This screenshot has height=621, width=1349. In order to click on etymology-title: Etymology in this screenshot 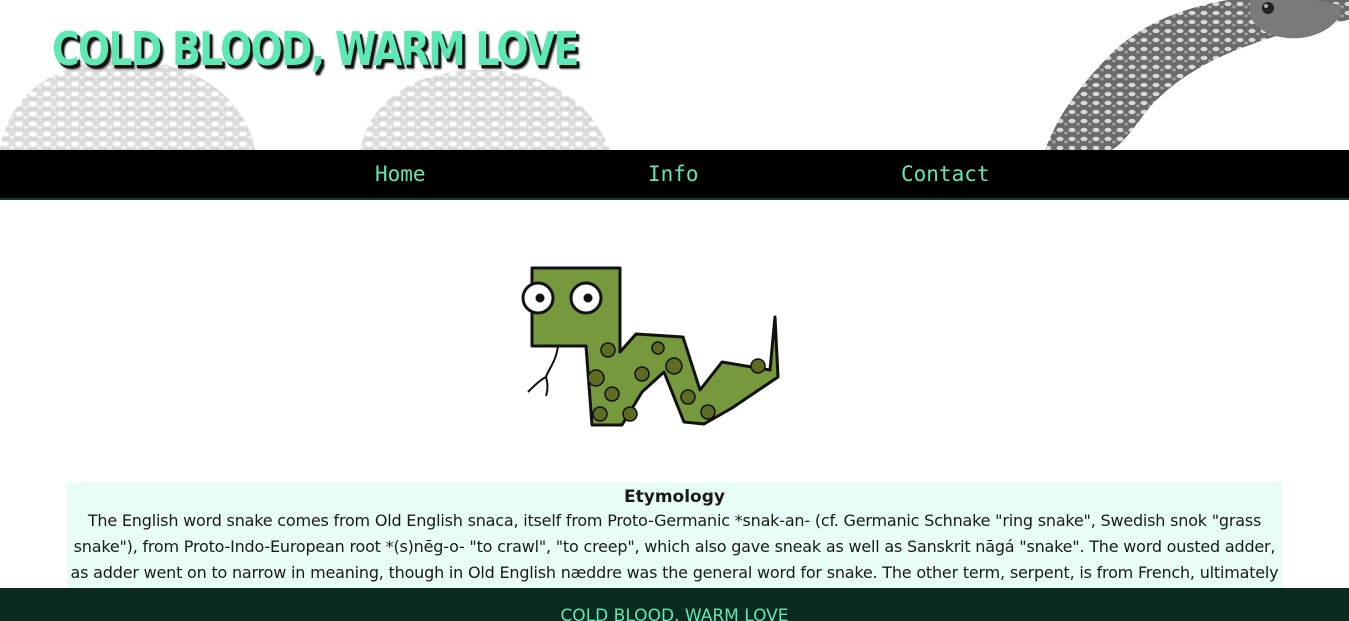, I will do `click(674, 497)`.